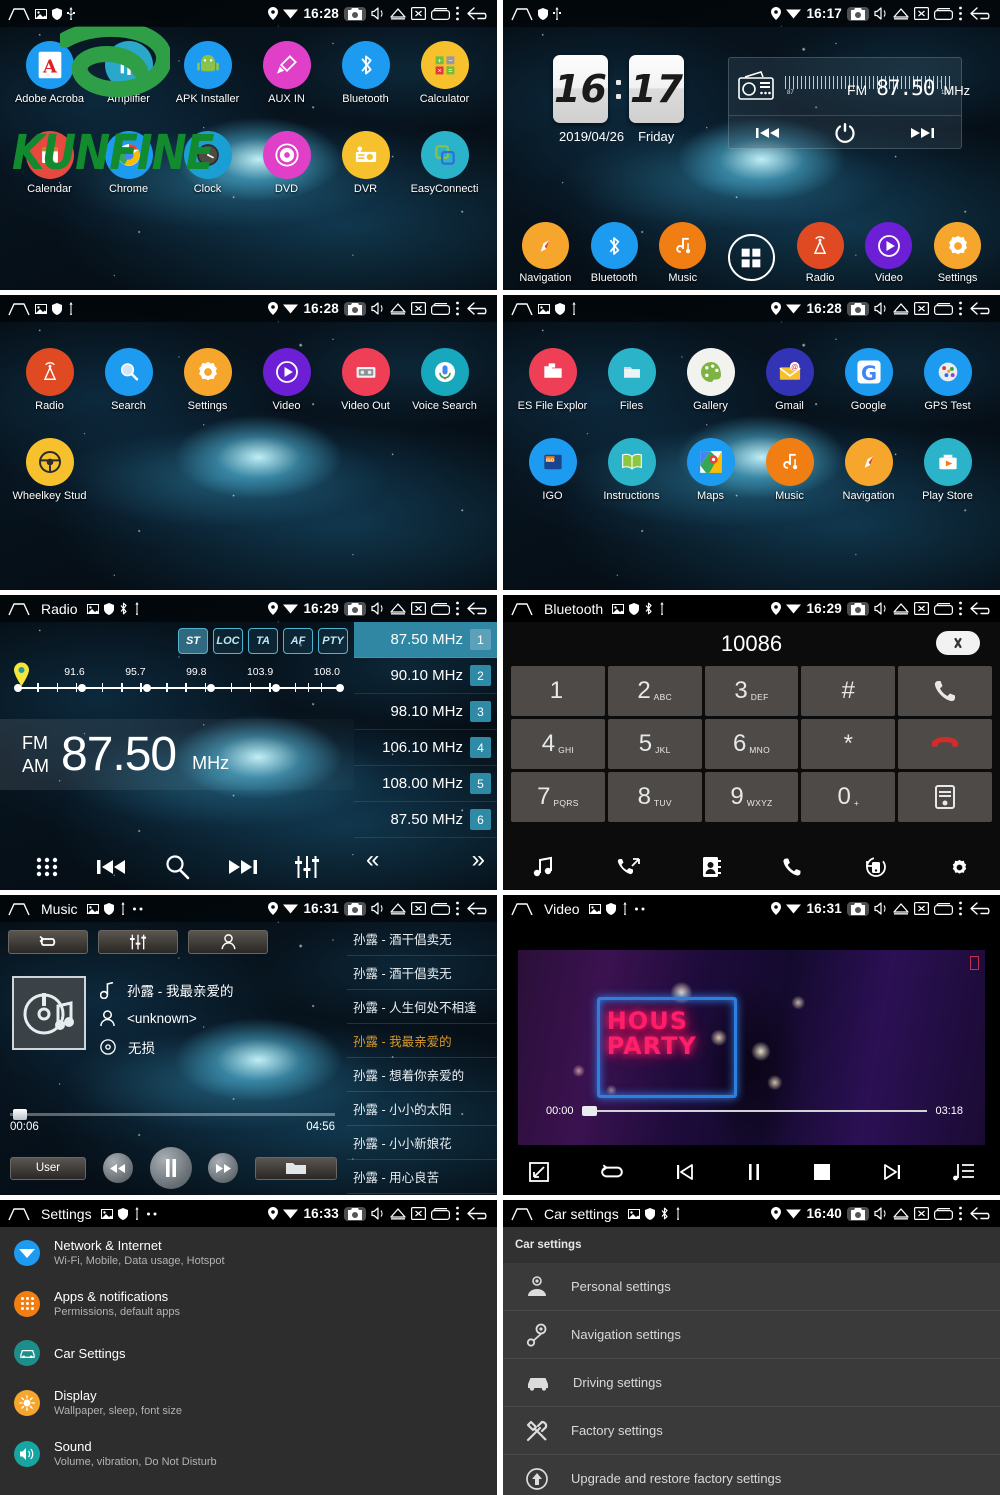 The width and height of the screenshot is (1000, 1495). Describe the element at coordinates (248, 1353) in the screenshot. I see `settings-item-car: Car Settings` at that location.